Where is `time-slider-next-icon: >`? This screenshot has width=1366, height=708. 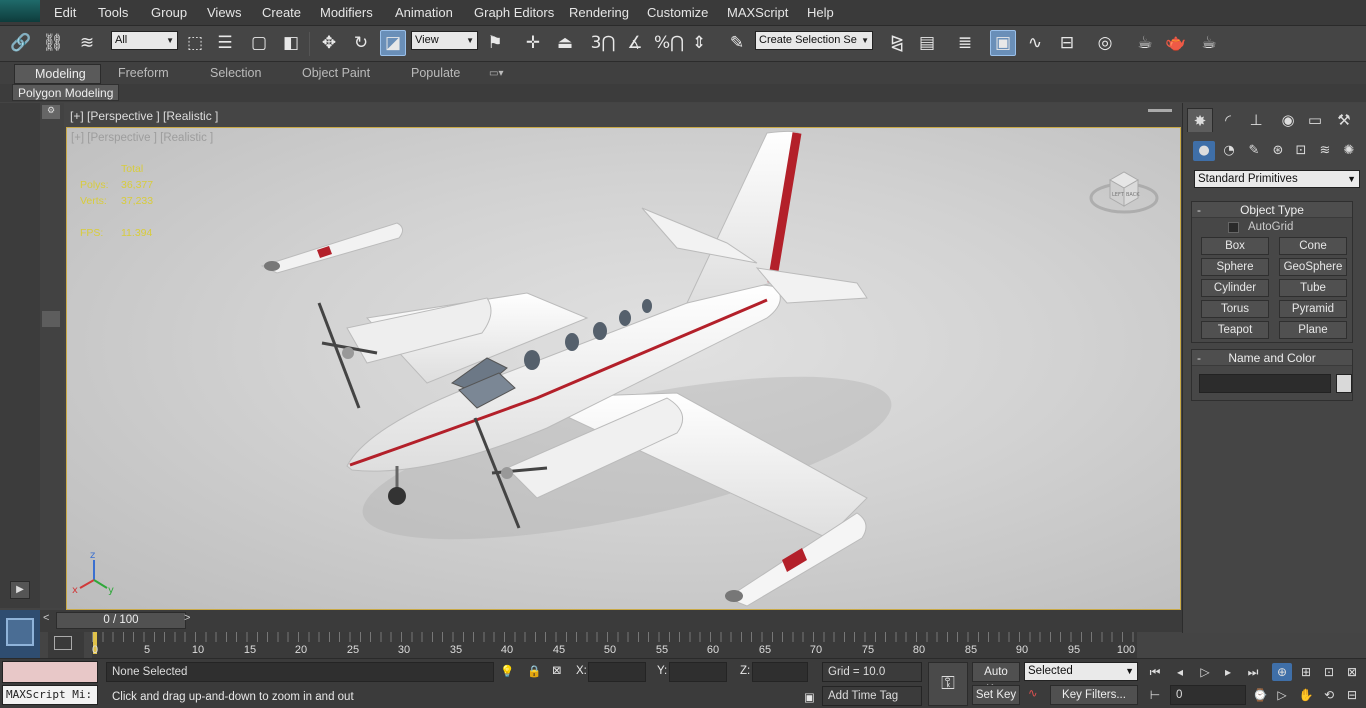
time-slider-next-icon: > is located at coordinates (187, 618).